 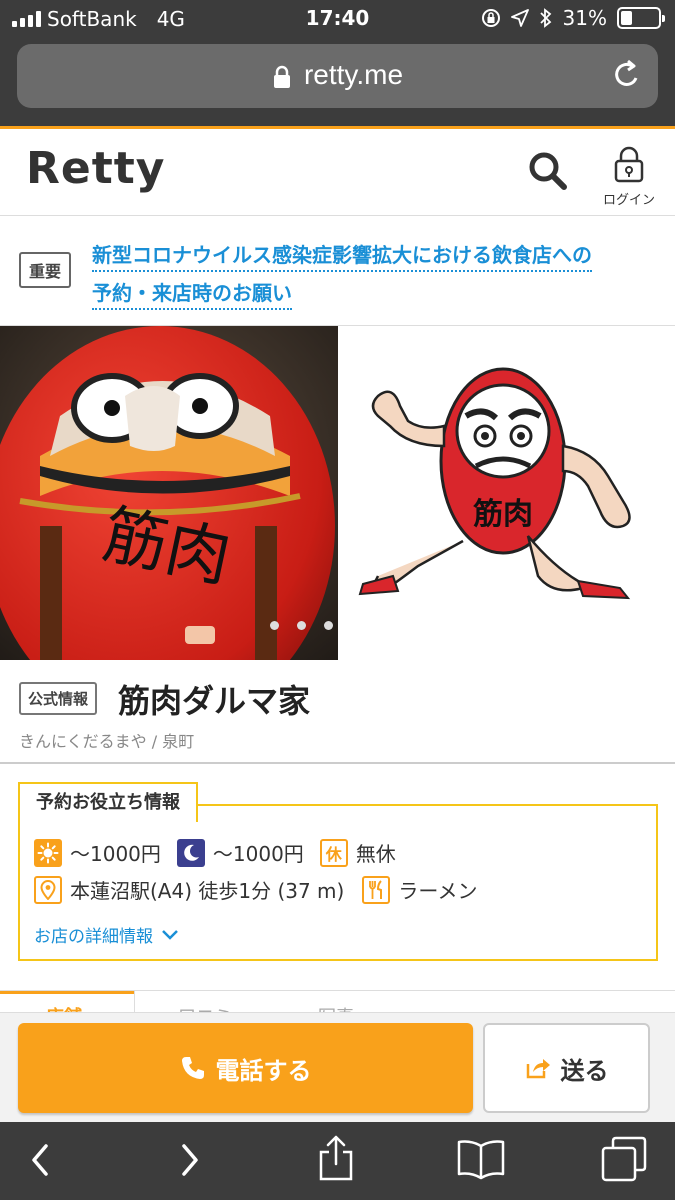 What do you see at coordinates (40, 1160) in the screenshot?
I see `back-icon` at bounding box center [40, 1160].